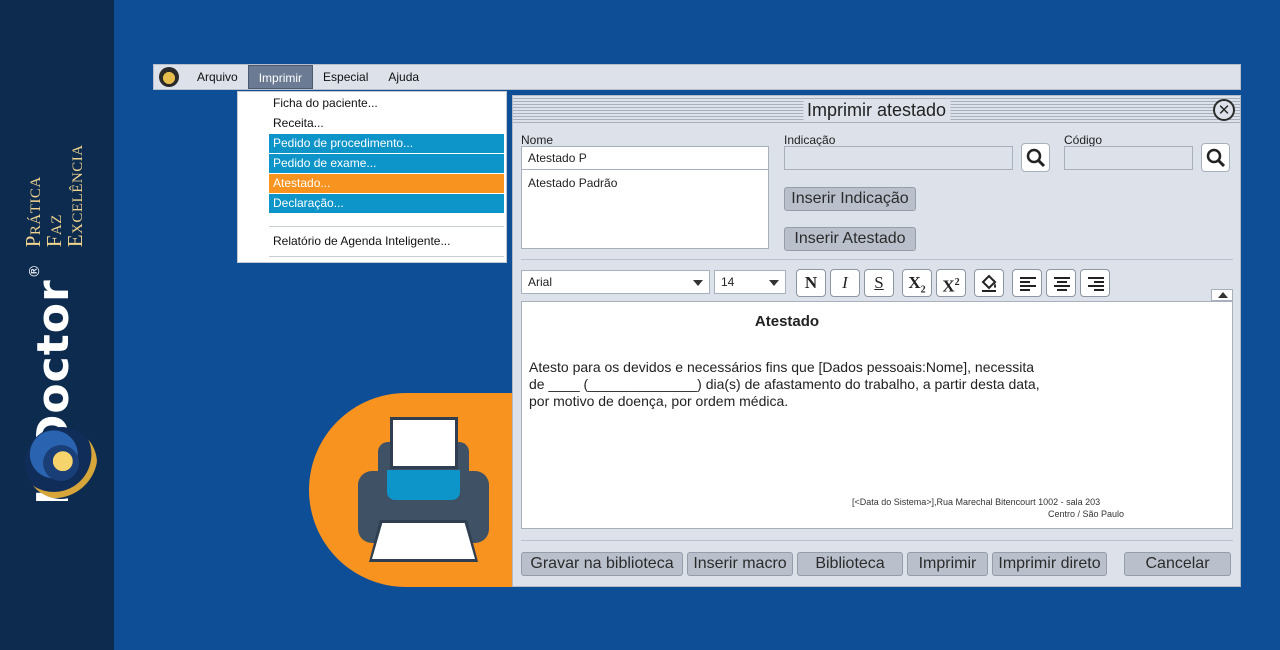  Describe the element at coordinates (615, 282) in the screenshot. I see `font-family-select: Arial` at that location.